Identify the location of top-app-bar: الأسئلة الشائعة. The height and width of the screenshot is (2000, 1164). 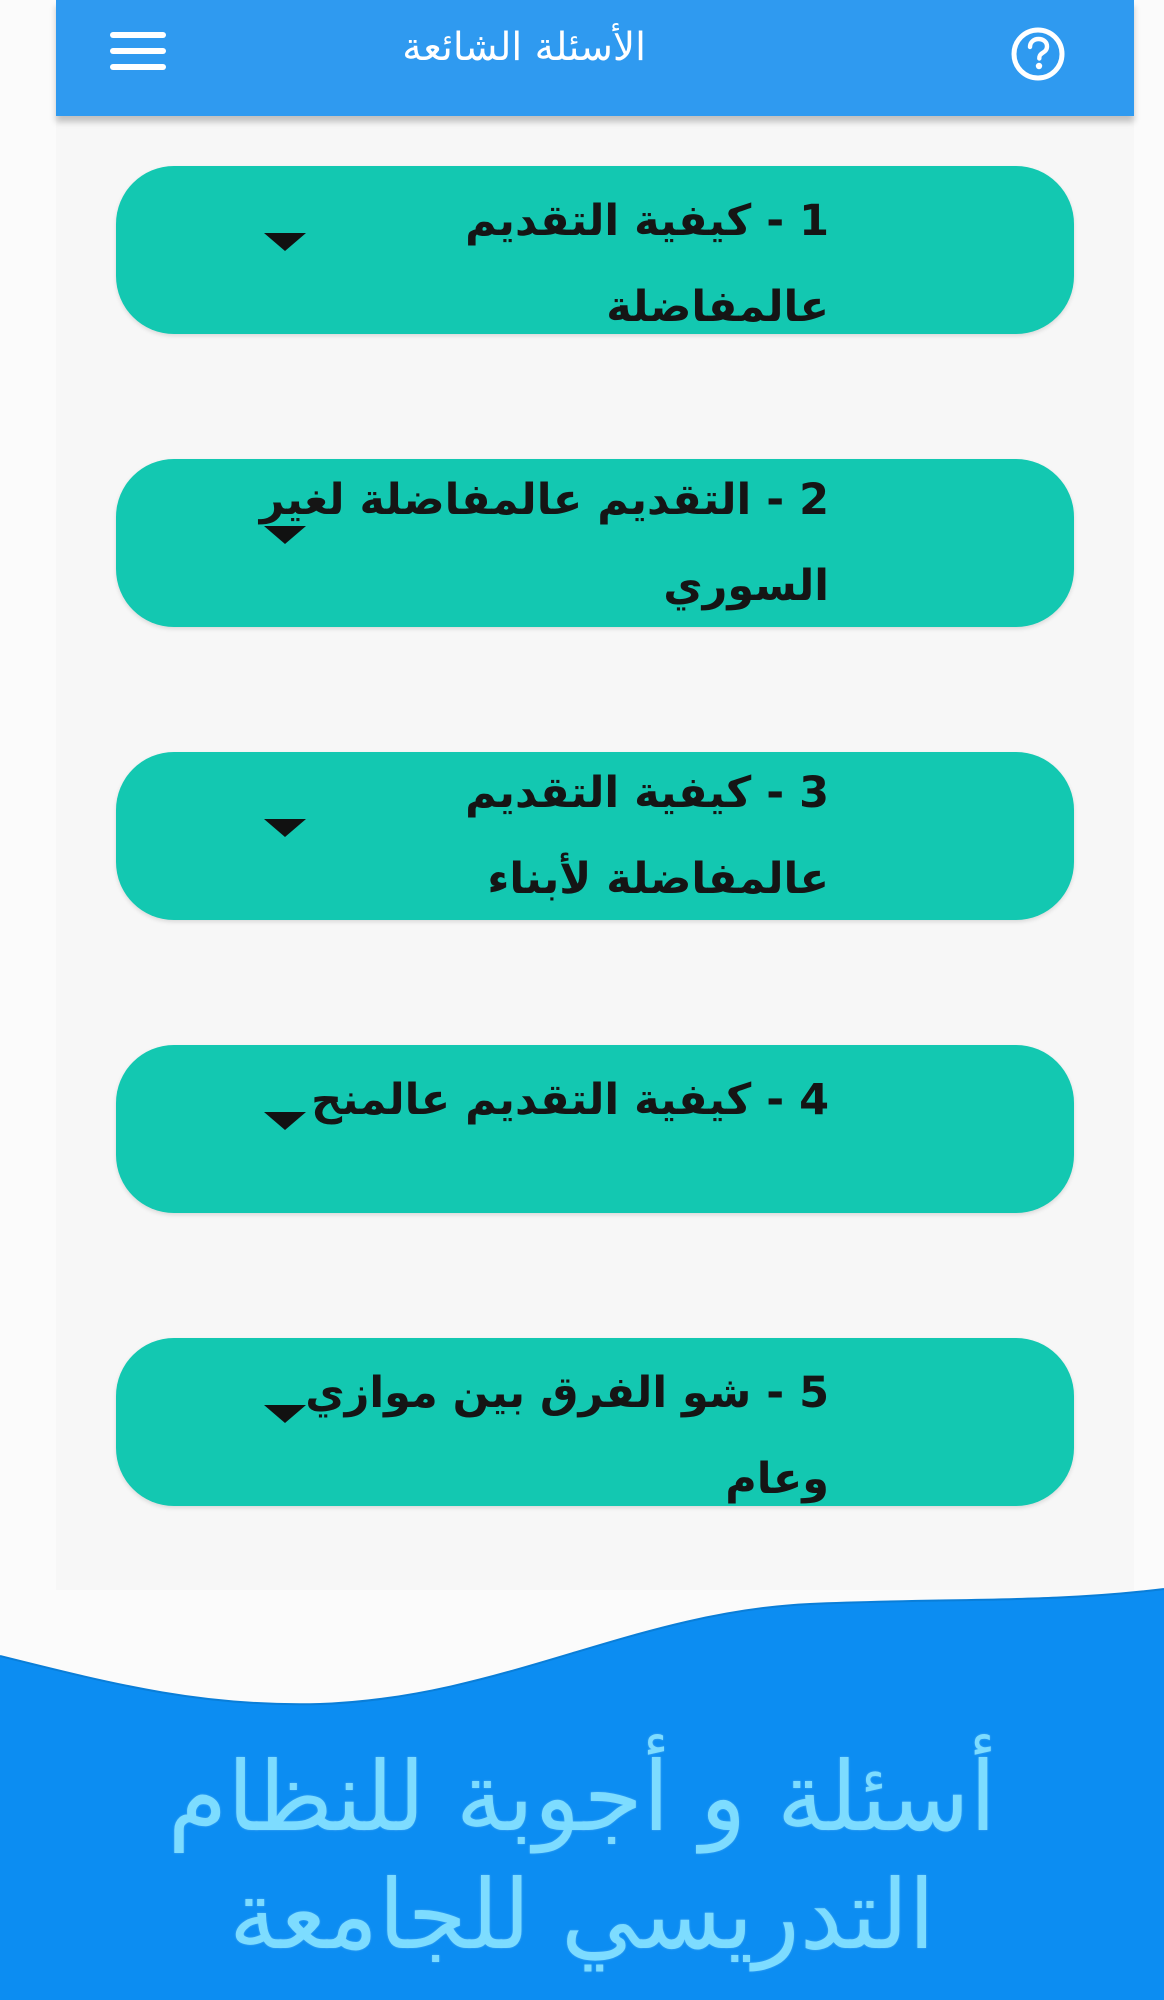
(595, 58).